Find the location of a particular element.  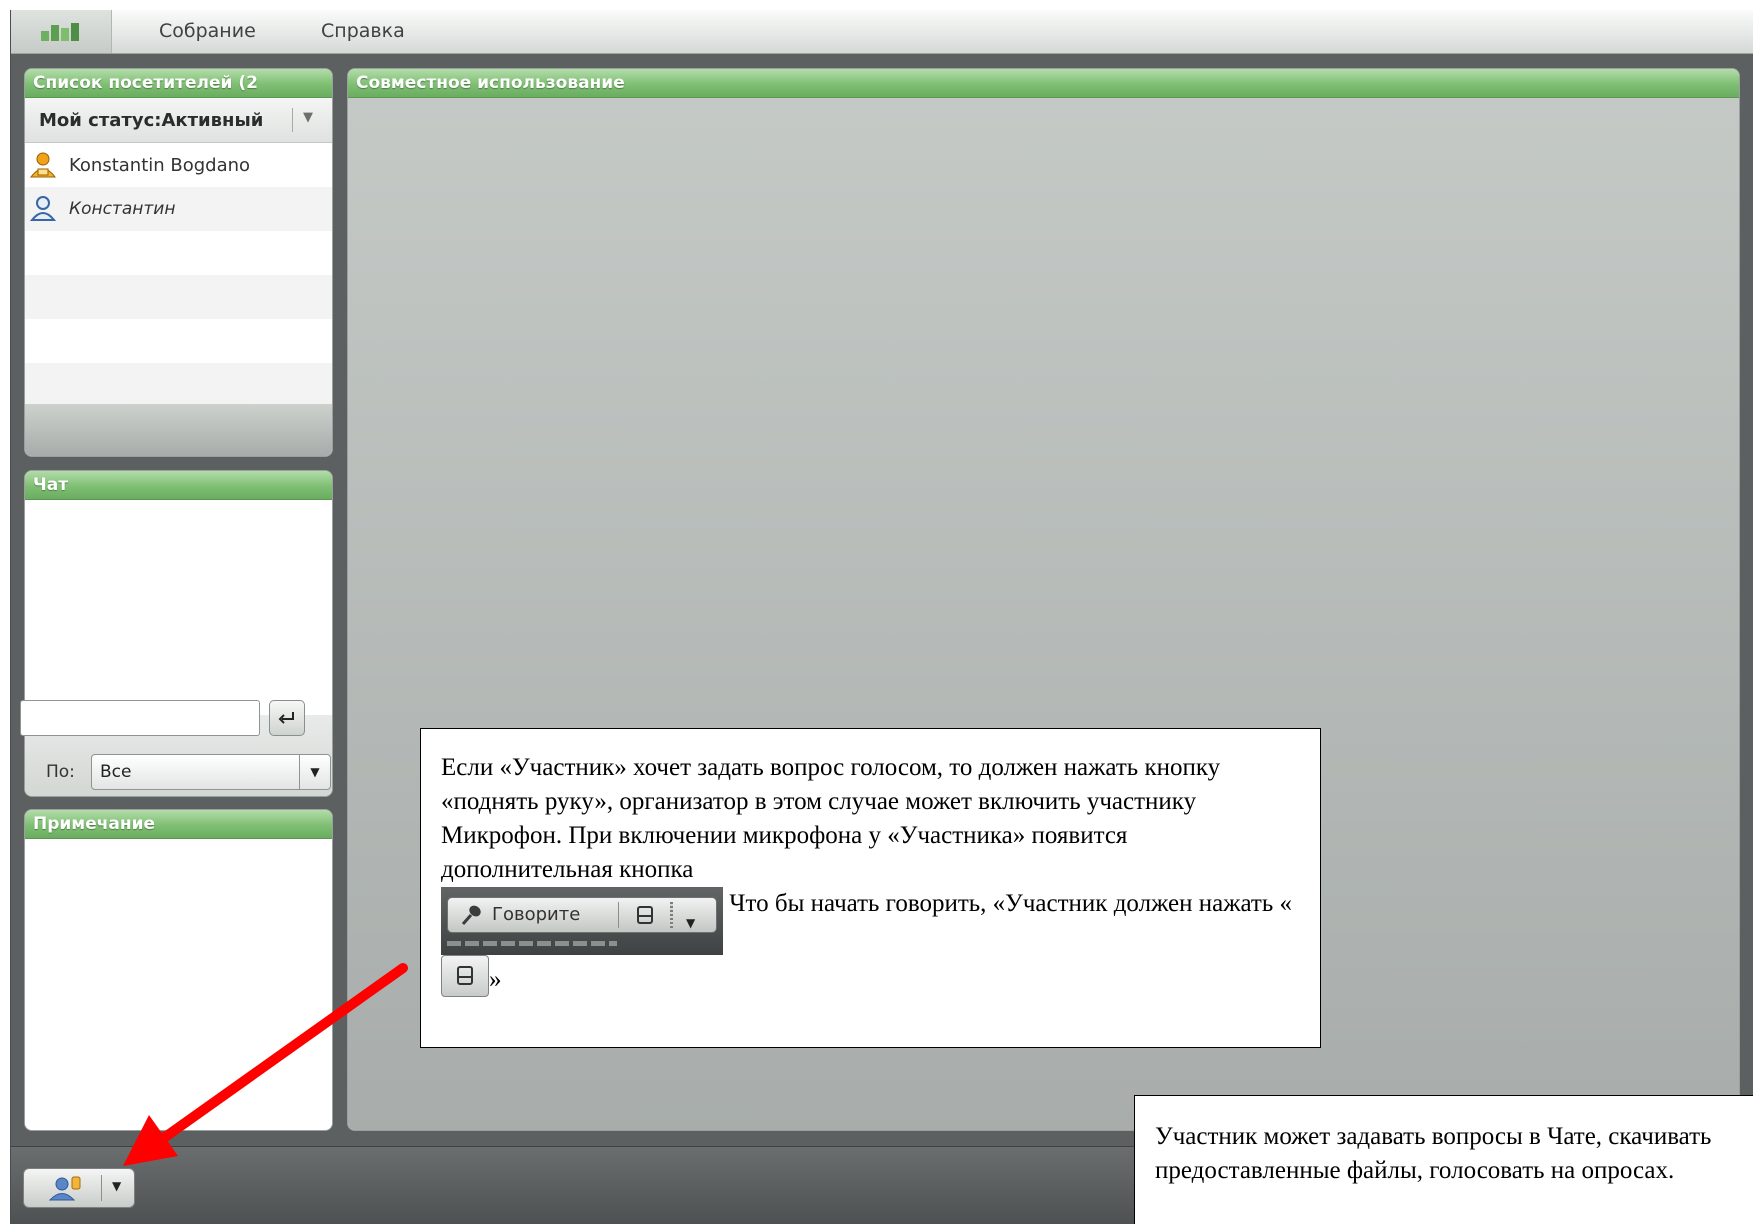

attendee-list-footer is located at coordinates (178, 430).